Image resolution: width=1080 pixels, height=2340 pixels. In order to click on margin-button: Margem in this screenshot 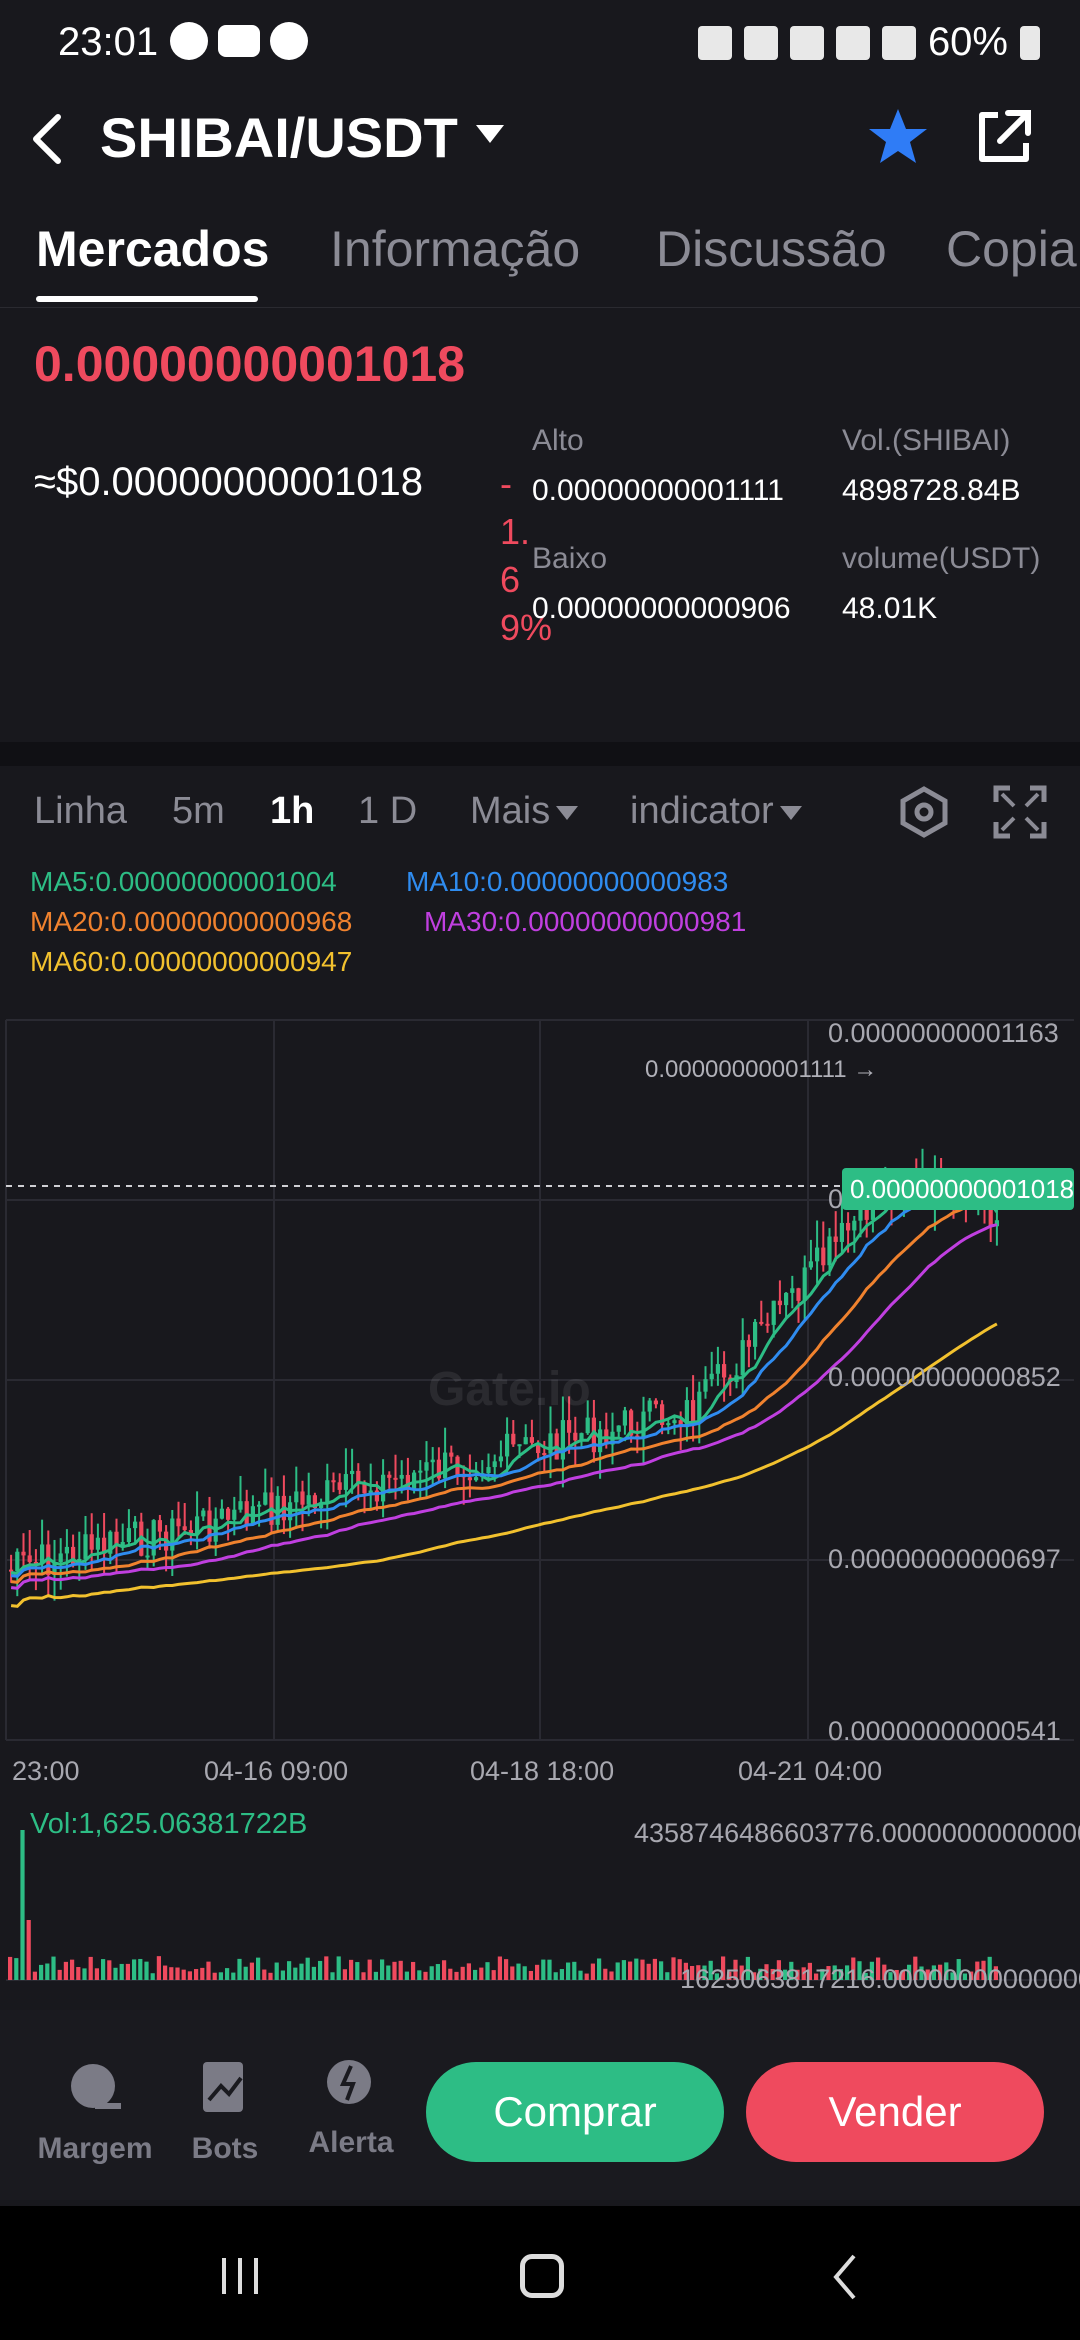, I will do `click(95, 2112)`.